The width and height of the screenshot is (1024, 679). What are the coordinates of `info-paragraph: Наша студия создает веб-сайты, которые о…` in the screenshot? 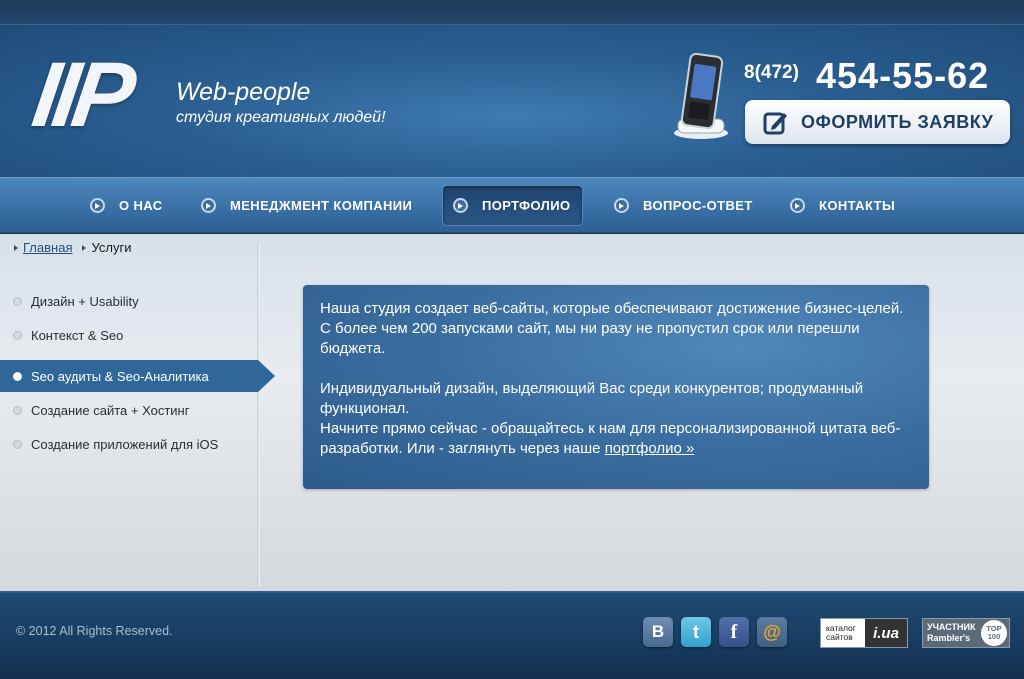 It's located at (612, 328).